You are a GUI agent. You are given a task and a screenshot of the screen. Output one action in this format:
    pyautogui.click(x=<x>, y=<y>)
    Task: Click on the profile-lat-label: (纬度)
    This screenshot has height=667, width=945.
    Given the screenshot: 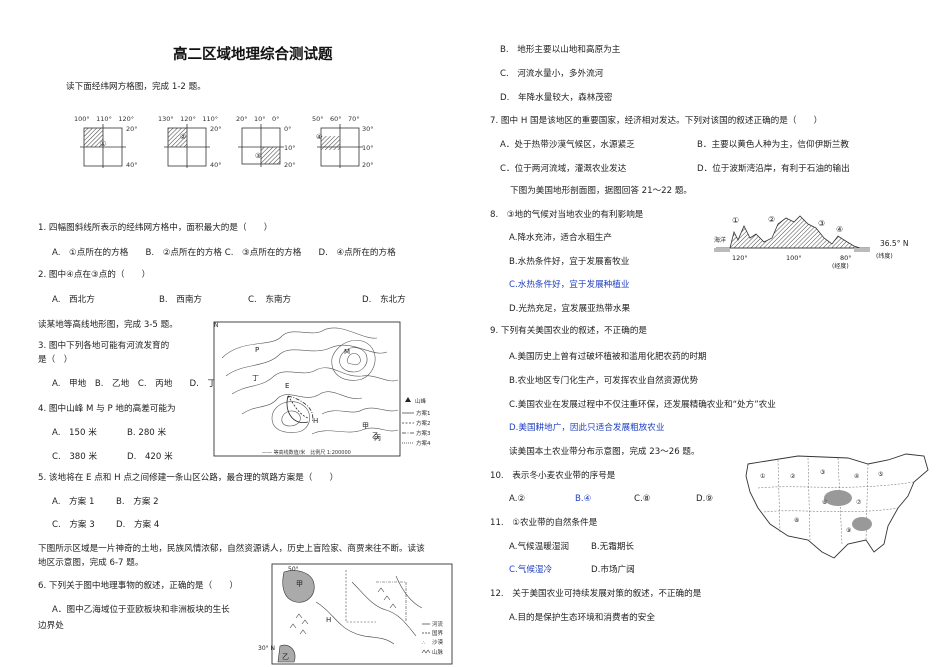 What is the action you would take?
    pyautogui.click(x=884, y=256)
    